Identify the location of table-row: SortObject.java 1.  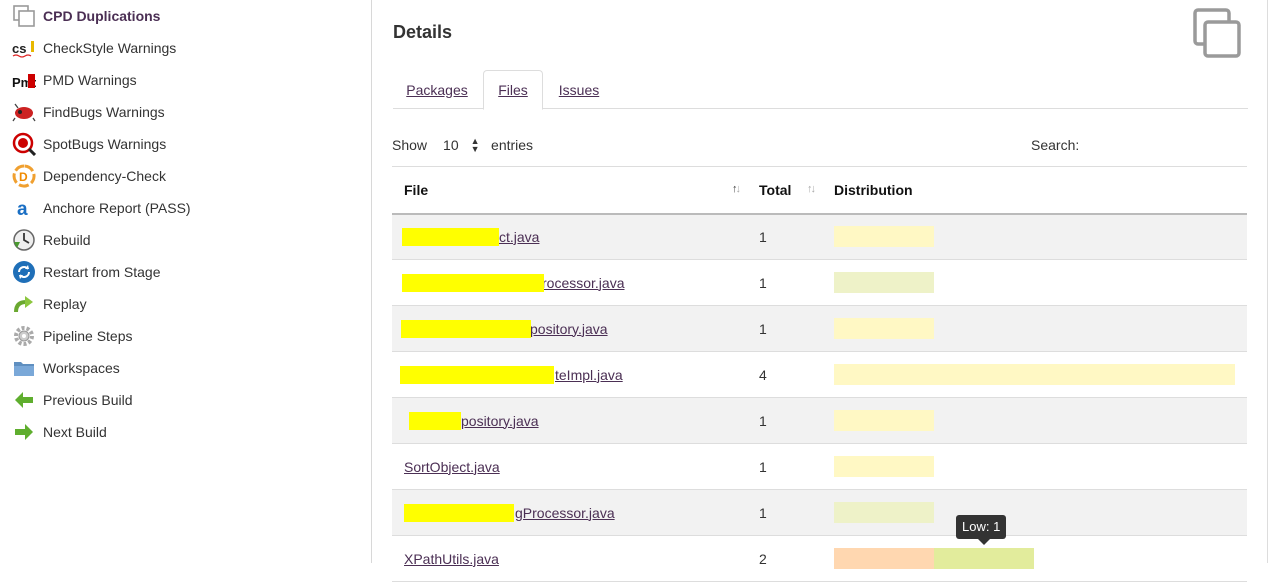
(819, 467).